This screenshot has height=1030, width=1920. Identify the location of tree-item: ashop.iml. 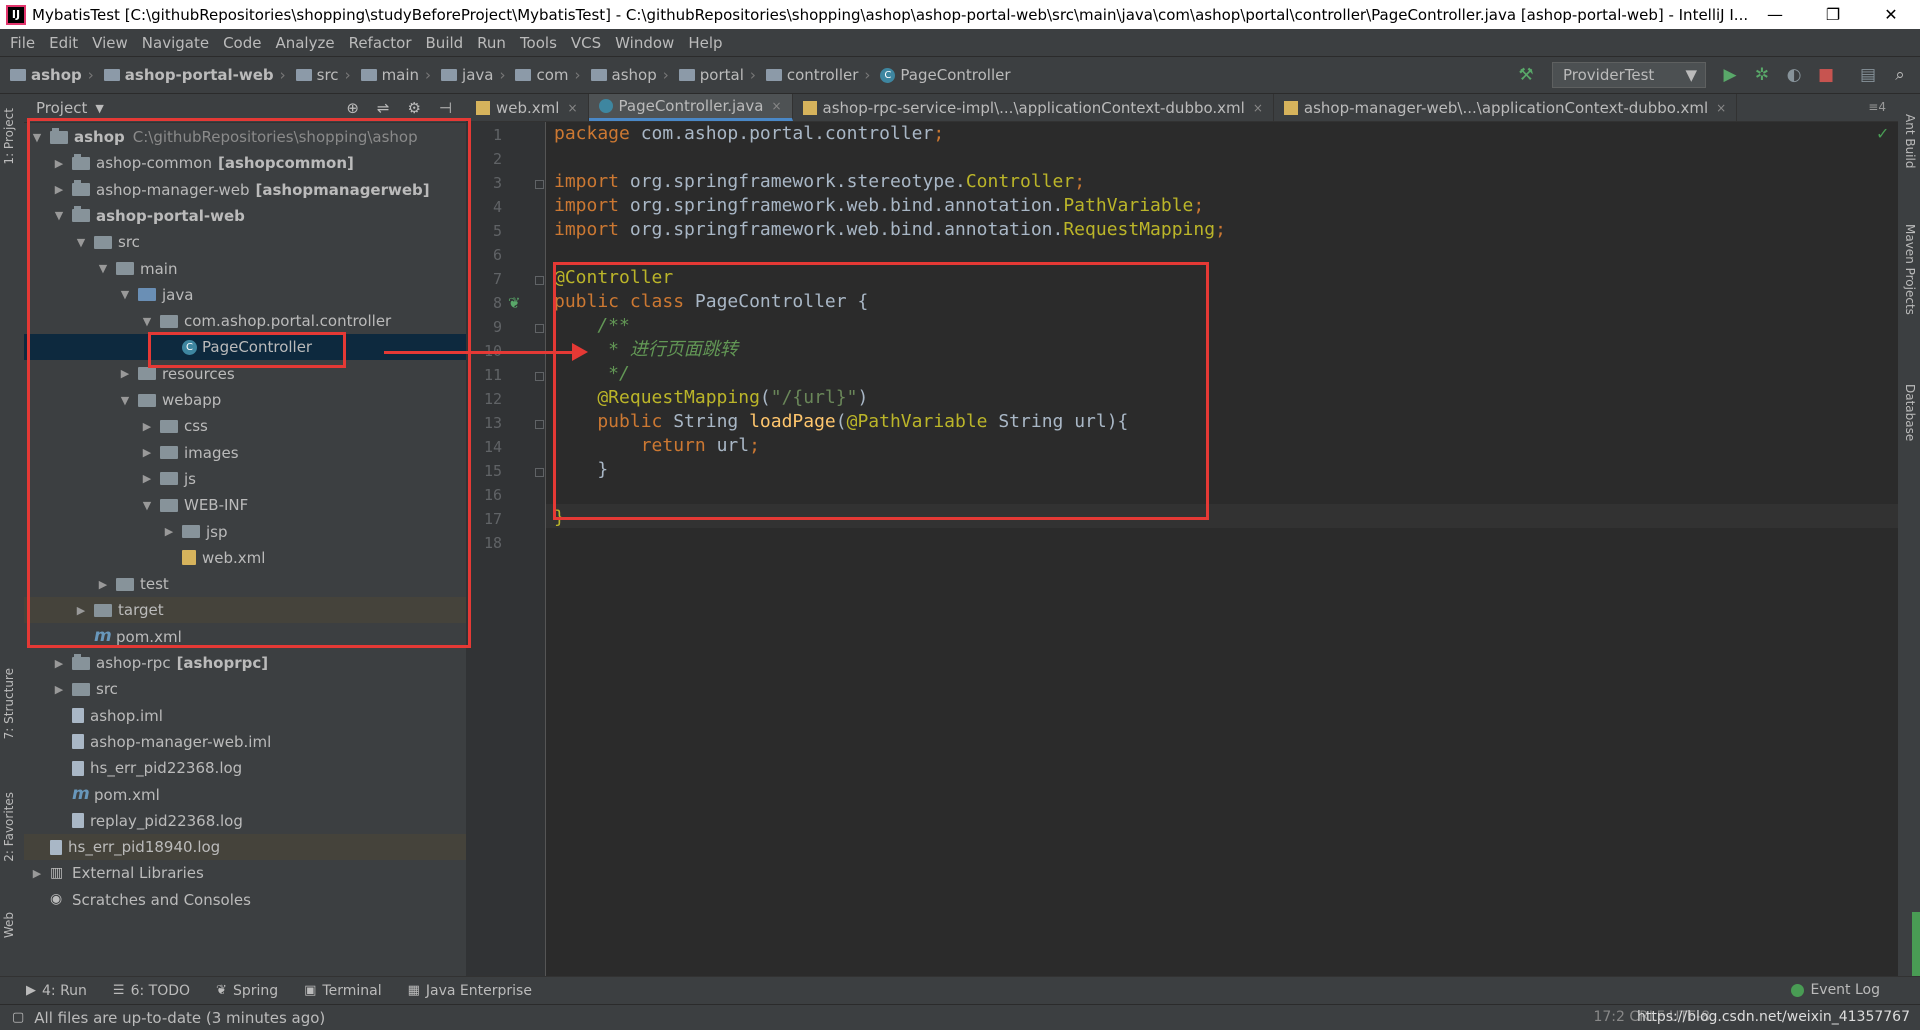
(245, 716).